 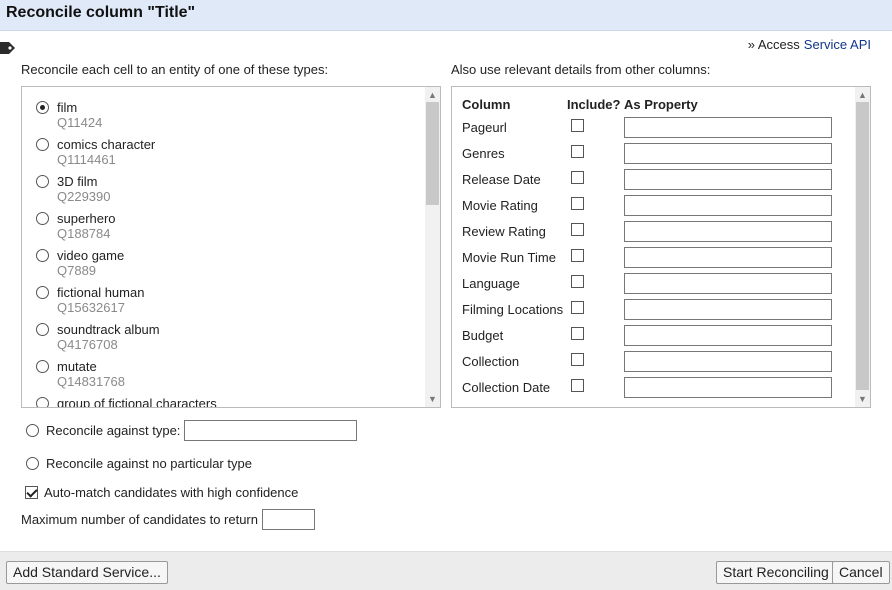 I want to click on against-type-radio, so click(x=32, y=431).